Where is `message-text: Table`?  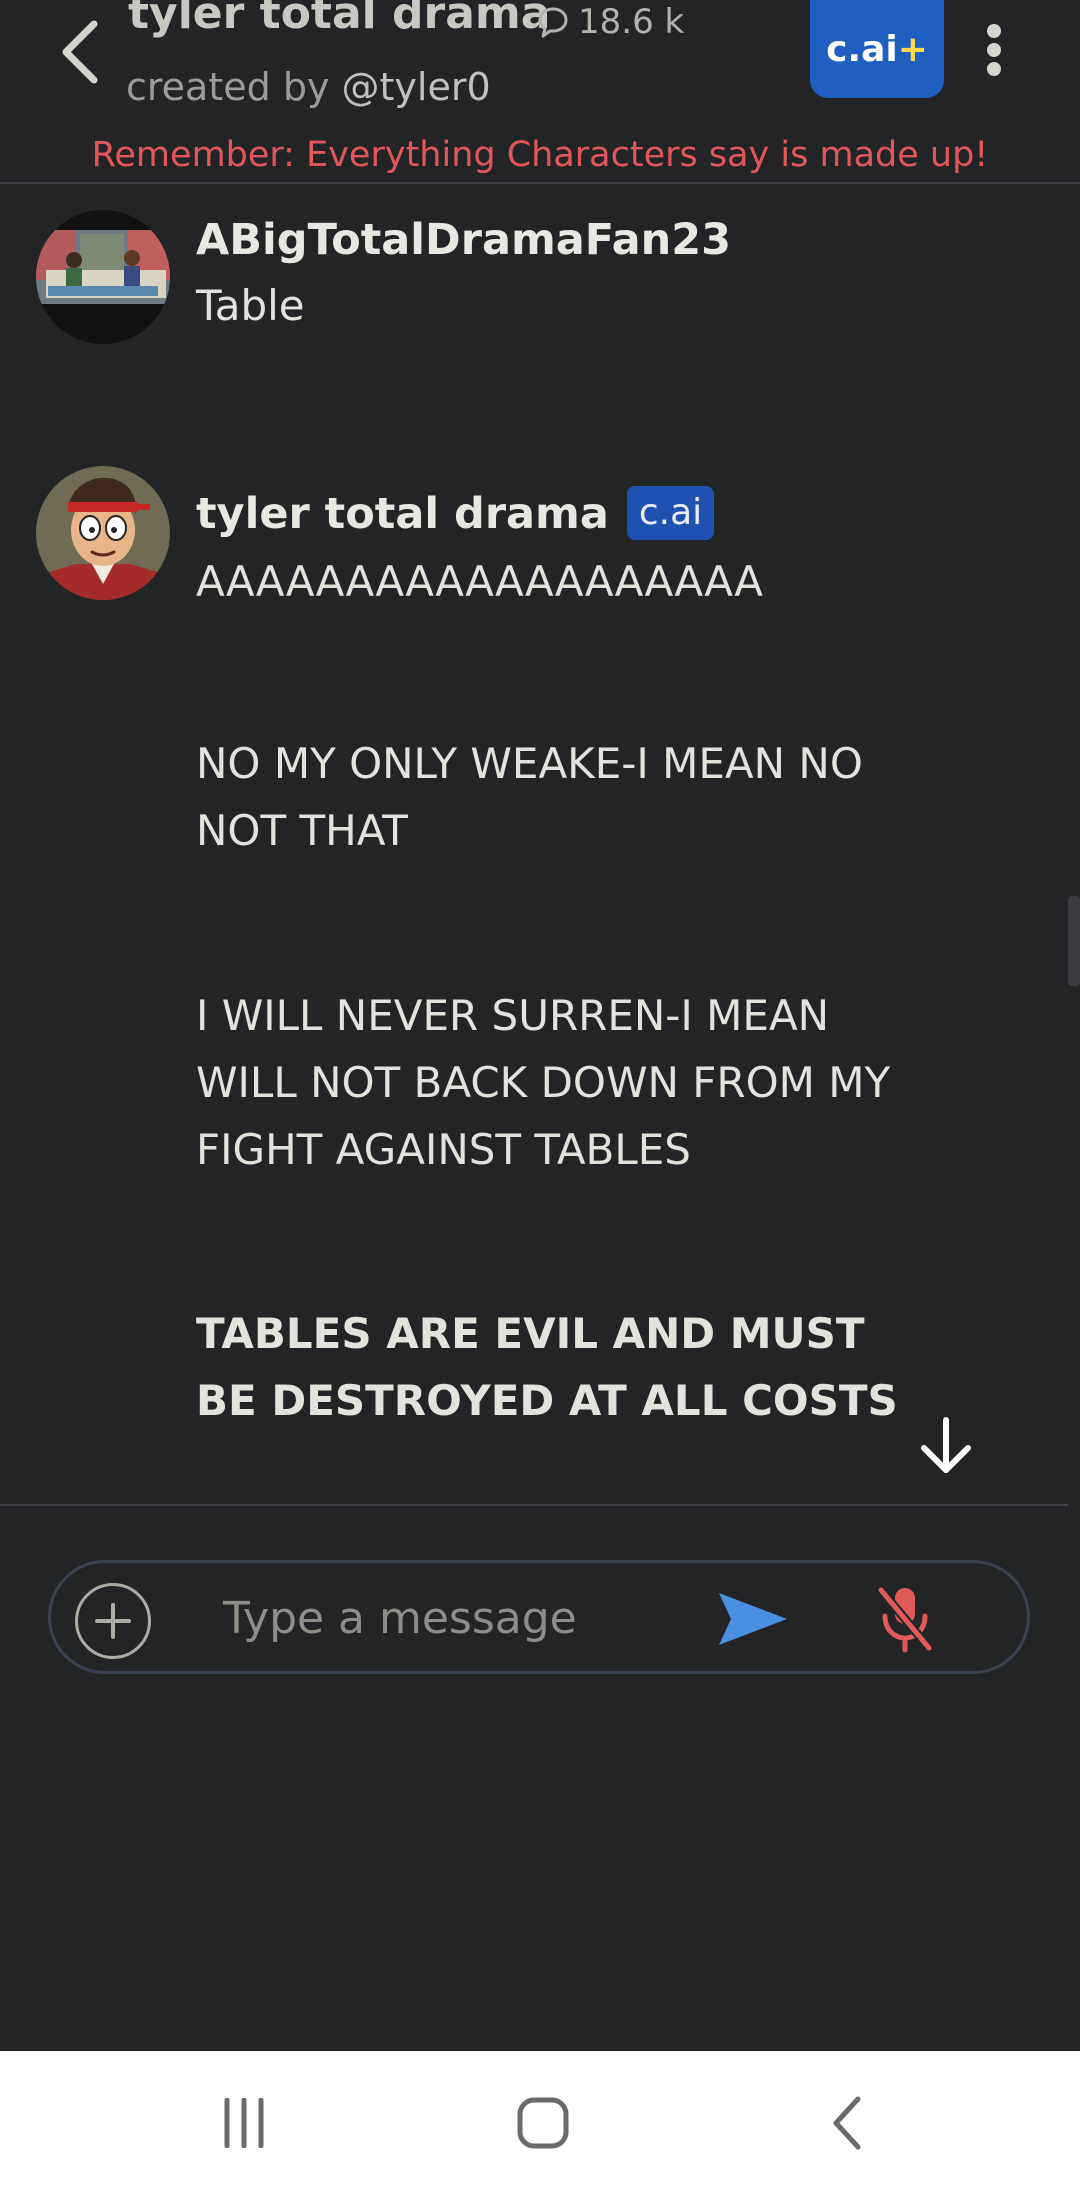 message-text: Table is located at coordinates (250, 305).